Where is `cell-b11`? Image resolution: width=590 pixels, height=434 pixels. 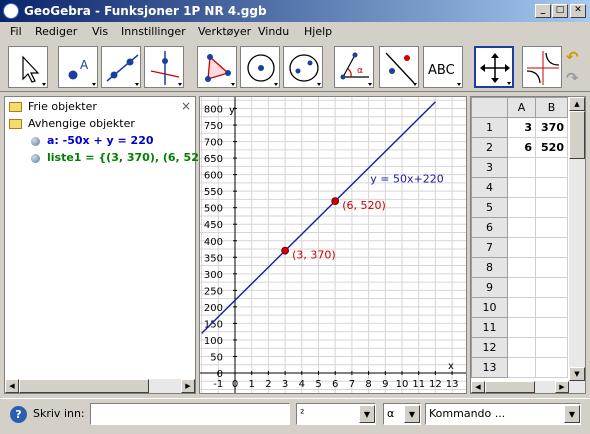 cell-b11 is located at coordinates (551, 327).